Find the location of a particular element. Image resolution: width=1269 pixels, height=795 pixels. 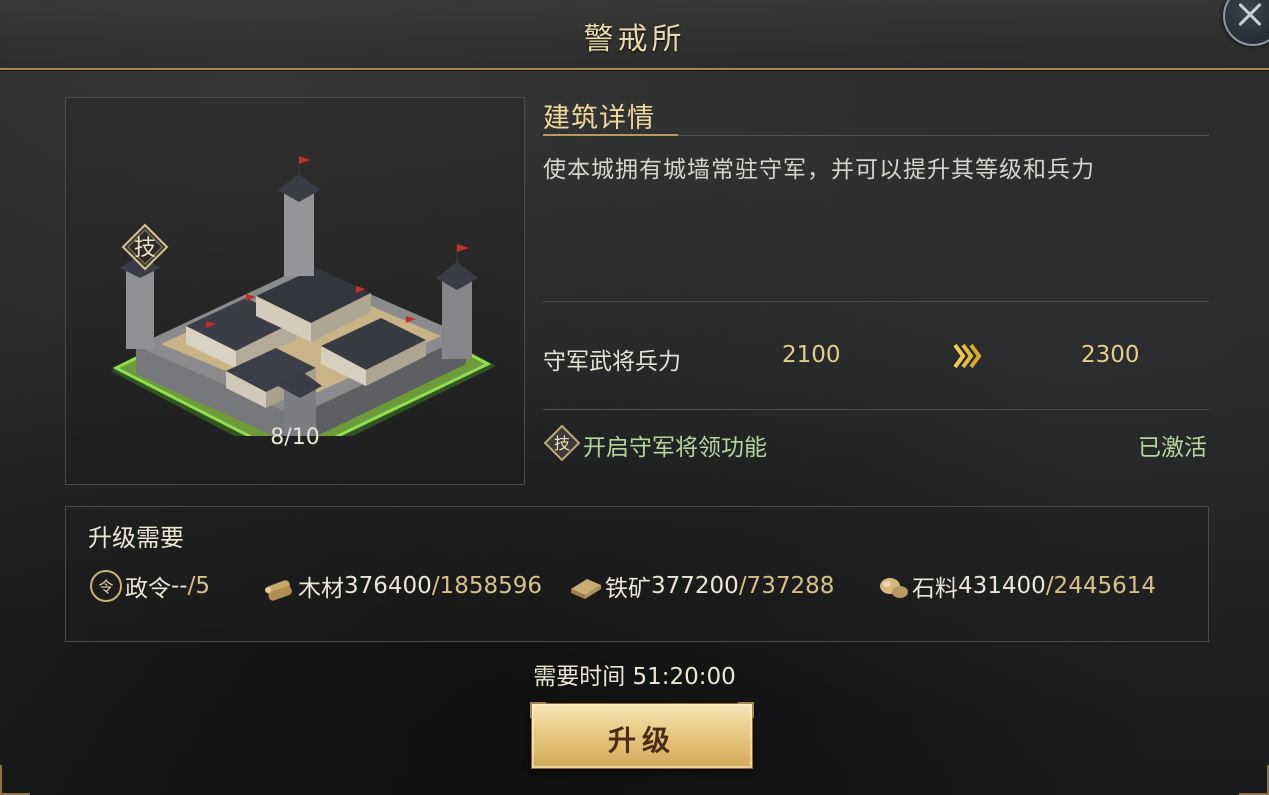

requirement-order: 令 政令 -- /5 is located at coordinates (149, 586).